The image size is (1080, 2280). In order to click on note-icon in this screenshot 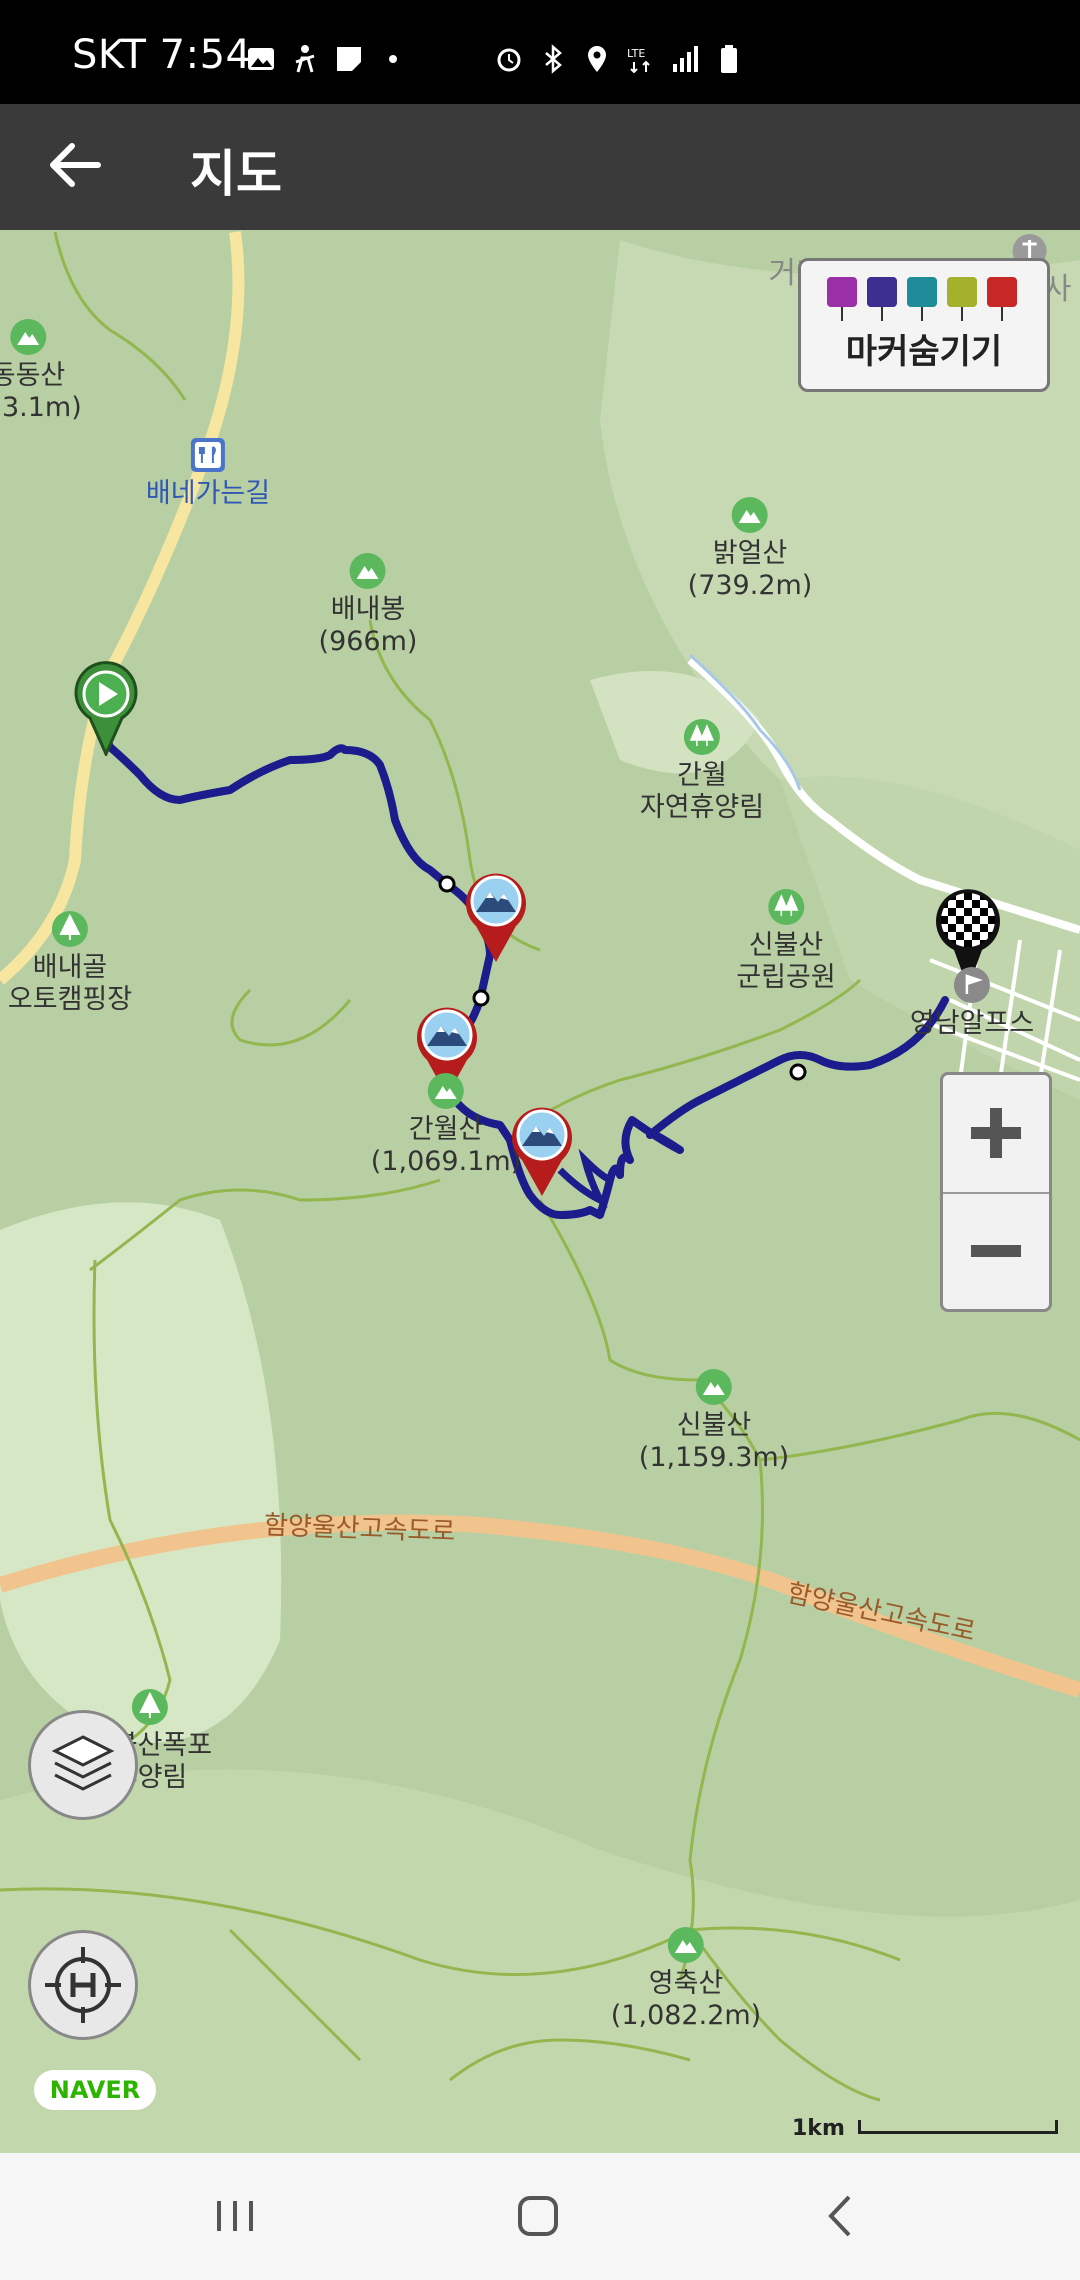, I will do `click(349, 59)`.